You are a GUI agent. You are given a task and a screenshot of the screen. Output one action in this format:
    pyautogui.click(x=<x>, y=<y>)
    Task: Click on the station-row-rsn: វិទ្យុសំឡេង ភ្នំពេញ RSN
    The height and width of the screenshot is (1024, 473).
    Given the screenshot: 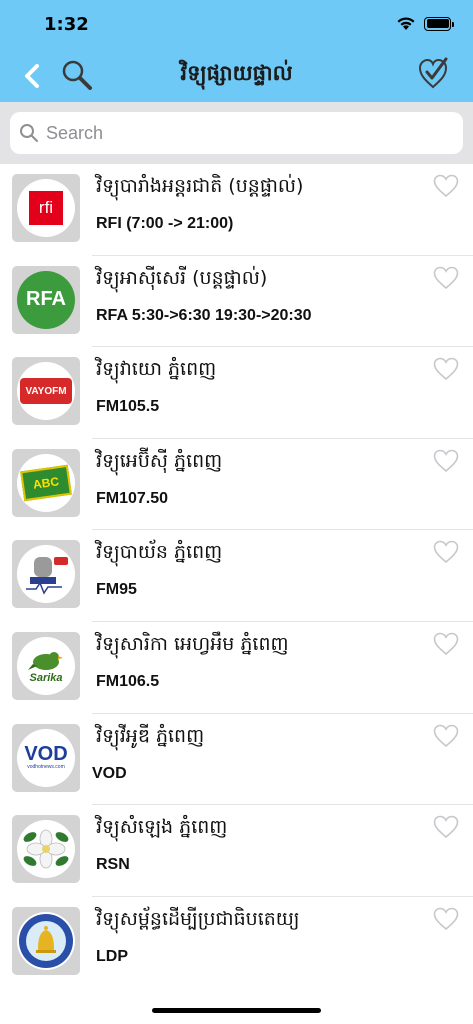 What is the action you would take?
    pyautogui.click(x=236, y=851)
    